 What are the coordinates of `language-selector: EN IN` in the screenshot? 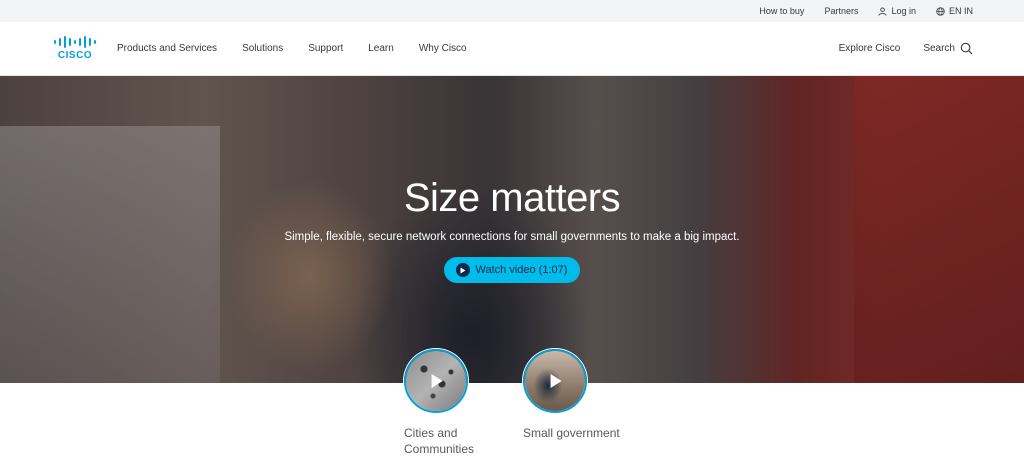 It's located at (954, 11).